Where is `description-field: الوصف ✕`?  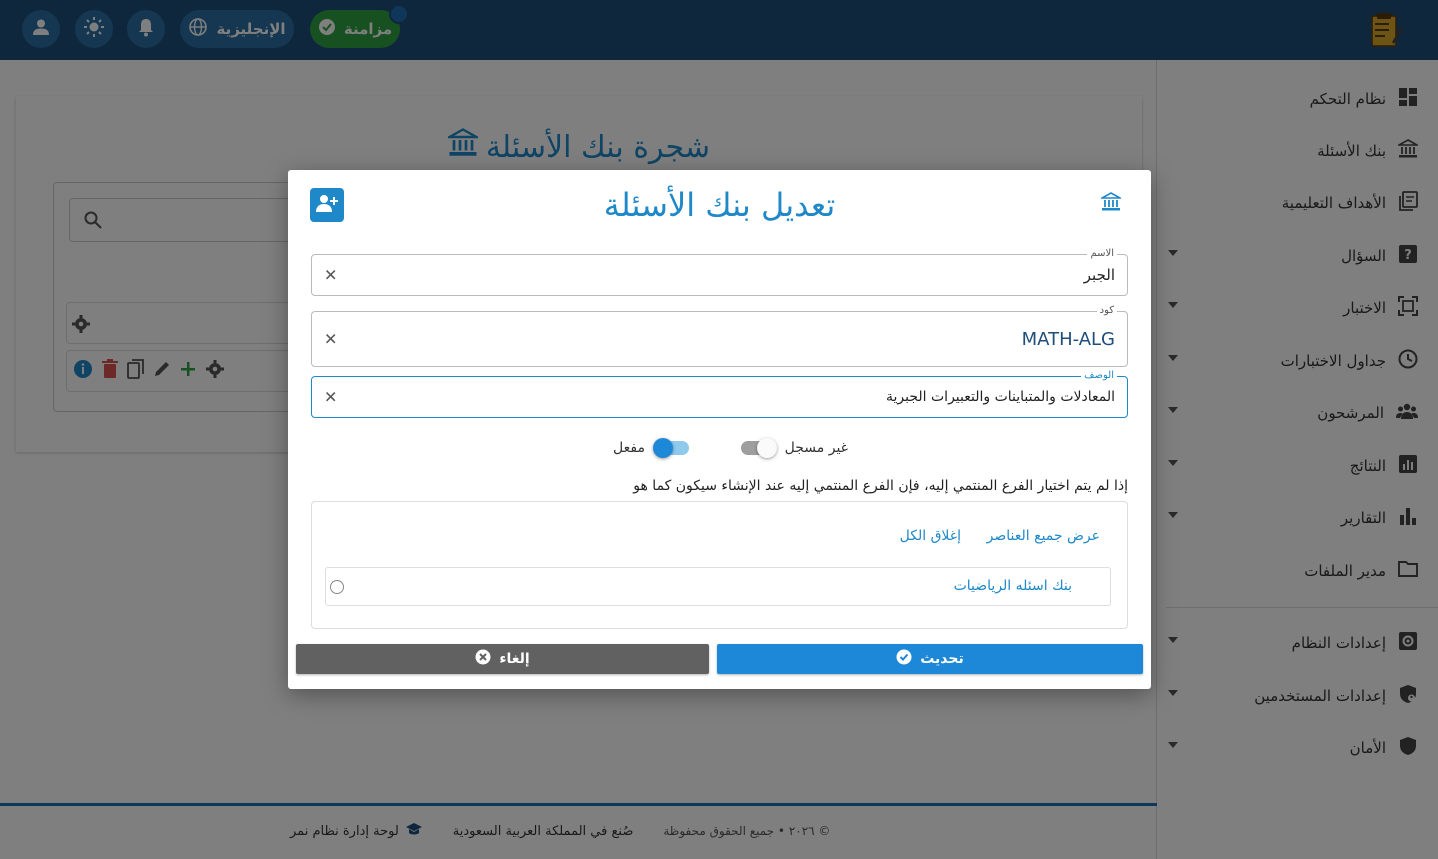
description-field: الوصف ✕ is located at coordinates (719, 393).